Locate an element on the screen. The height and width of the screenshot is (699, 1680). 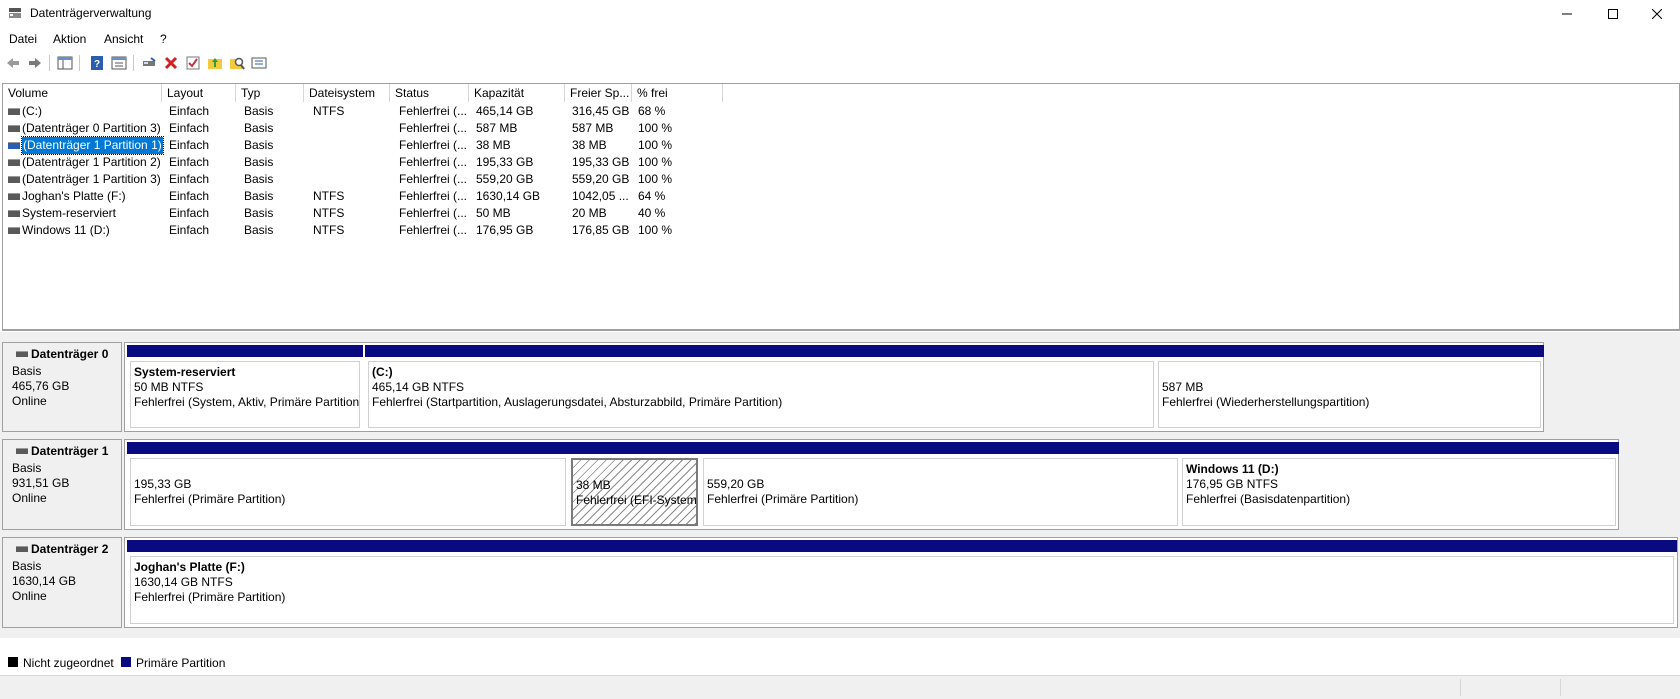
delete-icon is located at coordinates (171, 63).